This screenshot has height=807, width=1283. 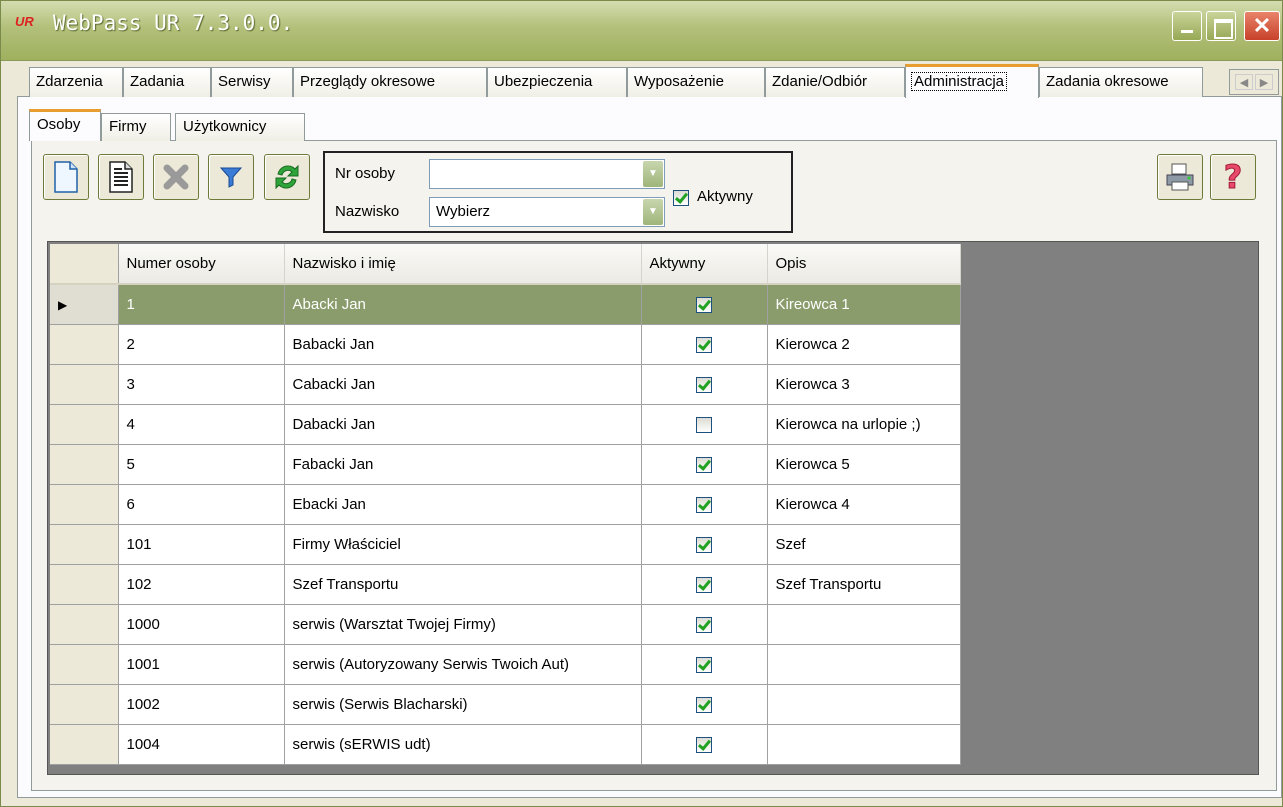 What do you see at coordinates (287, 177) in the screenshot?
I see `refresh-button` at bounding box center [287, 177].